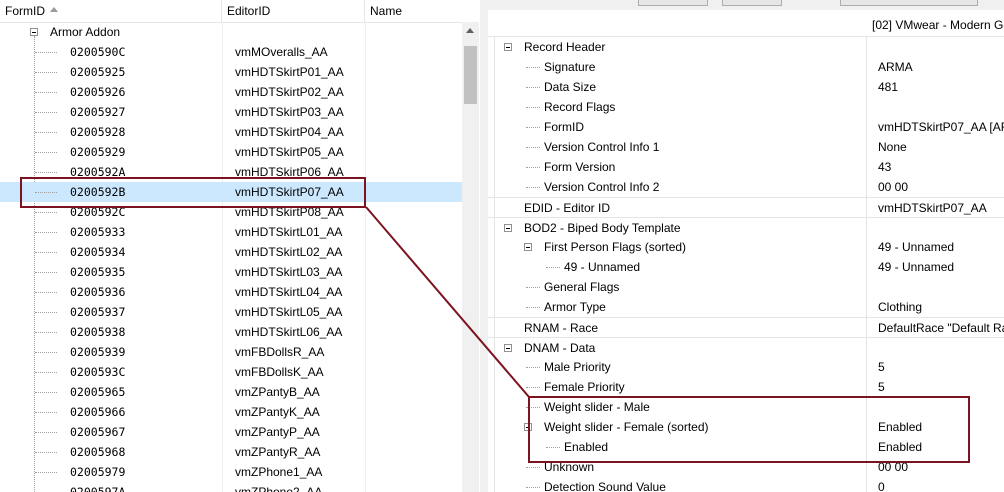  Describe the element at coordinates (231, 352) in the screenshot. I see `table-row: 02005939 vmFBDollsR_AA` at that location.